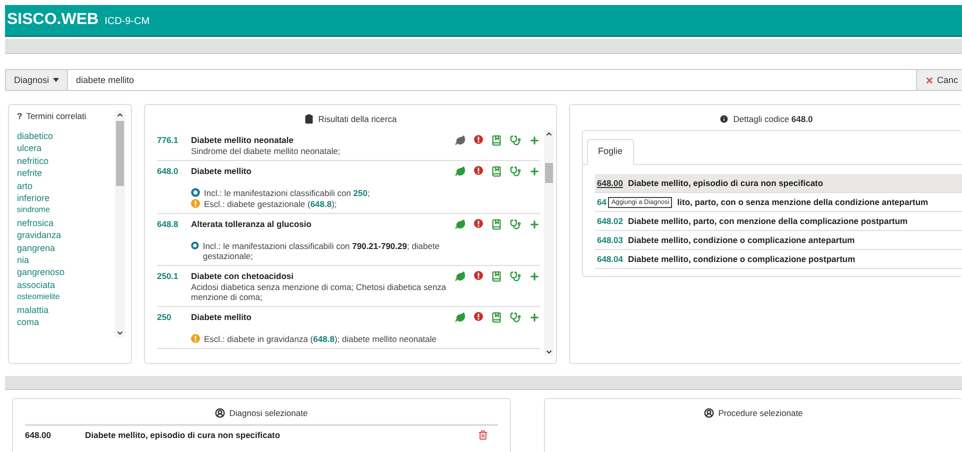 This screenshot has width=962, height=452. I want to click on help-glyph: ?, so click(19, 116).